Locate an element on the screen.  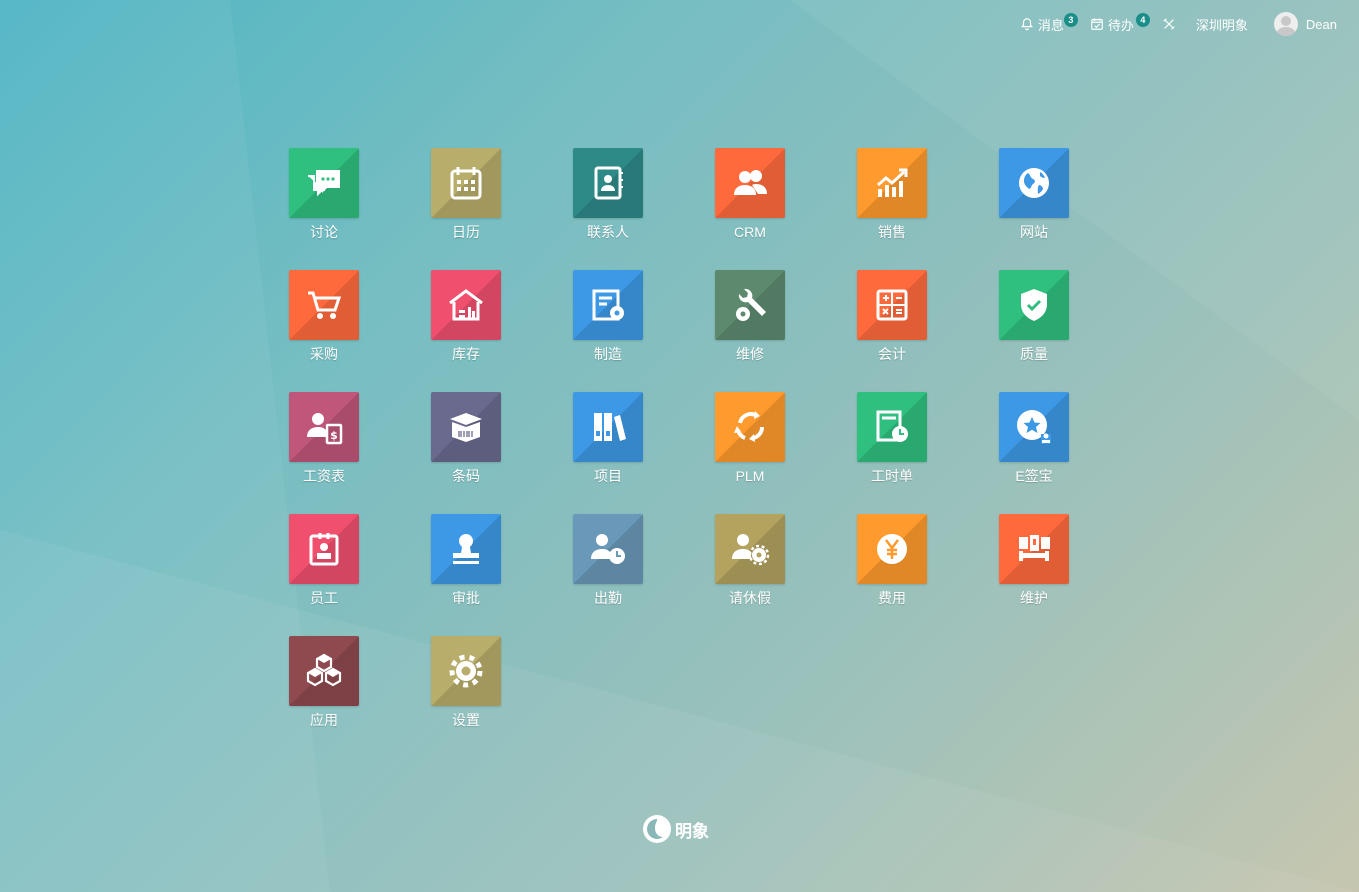
app-calendar: 日历 is located at coordinates (466, 194).